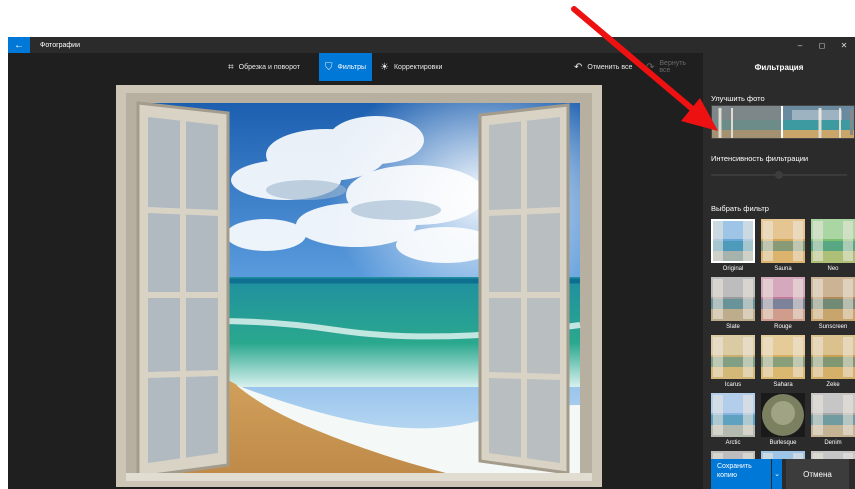  I want to click on sun-icon: ☀, so click(384, 67).